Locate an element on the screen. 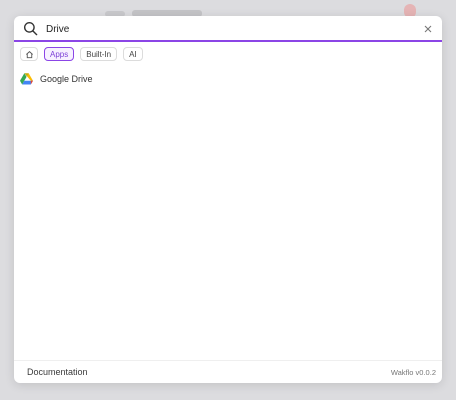 The width and height of the screenshot is (456, 400). filter-chips: Apps Built-In AI is located at coordinates (81, 54).